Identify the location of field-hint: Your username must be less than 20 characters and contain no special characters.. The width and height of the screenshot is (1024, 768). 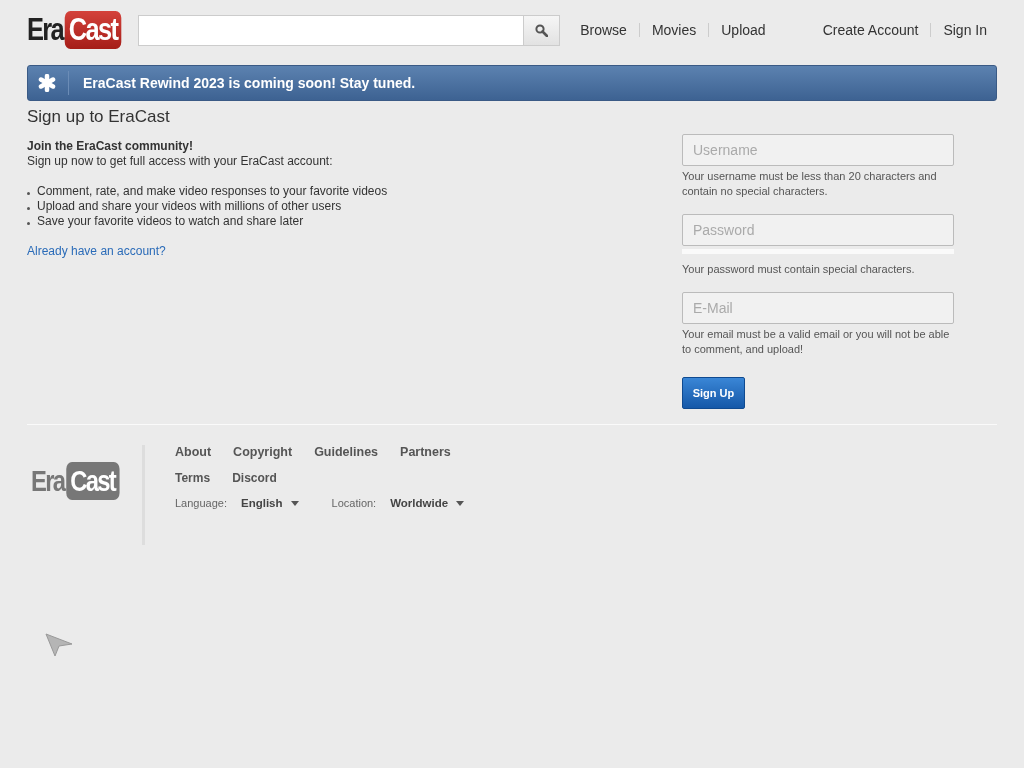
(810, 184).